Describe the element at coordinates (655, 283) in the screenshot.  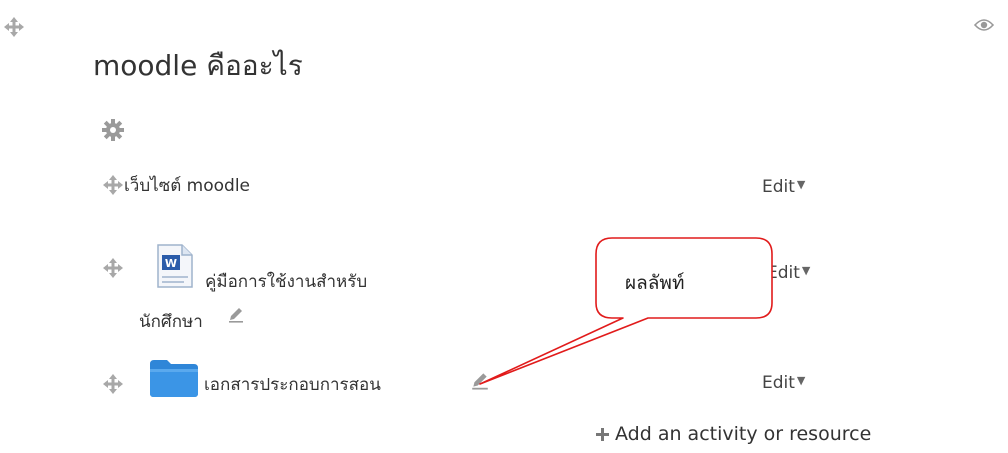
I see `callout-text: ผลลัพท์` at that location.